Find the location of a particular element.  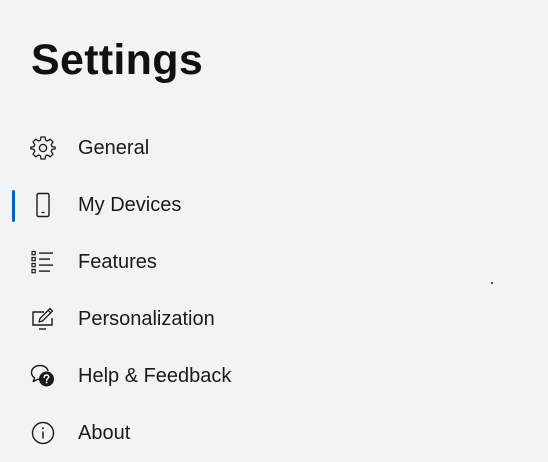

nav-item-general: General is located at coordinates (274, 148).